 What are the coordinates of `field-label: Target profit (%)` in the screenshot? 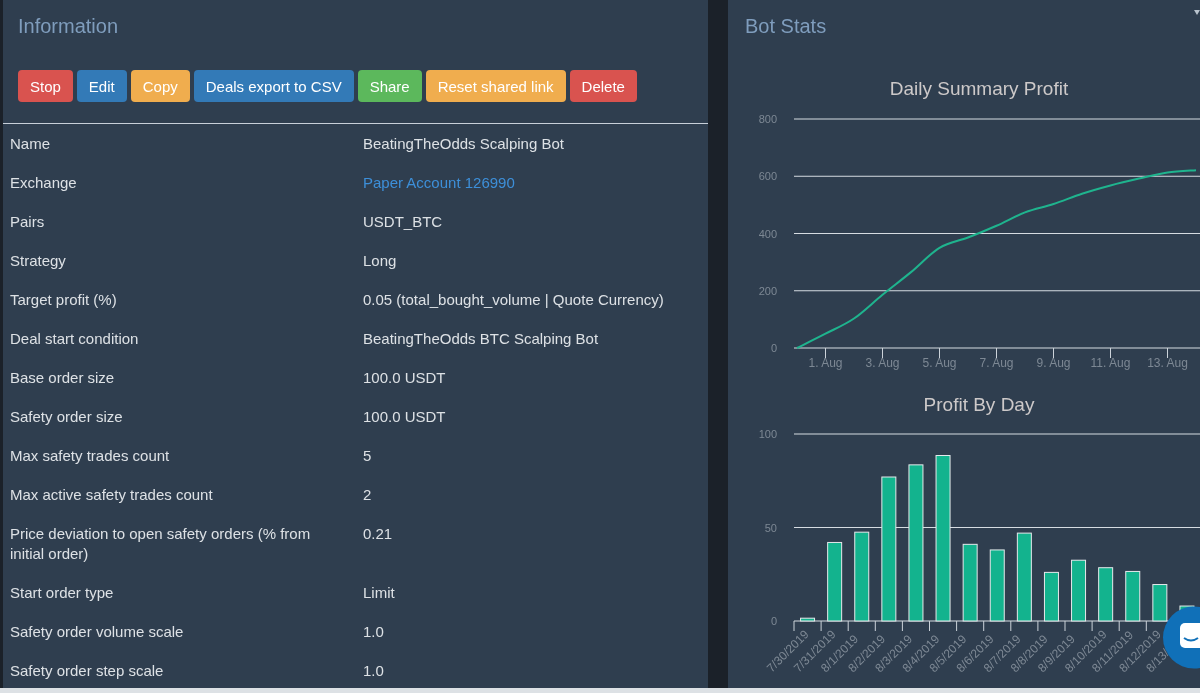 It's located at (63, 299).